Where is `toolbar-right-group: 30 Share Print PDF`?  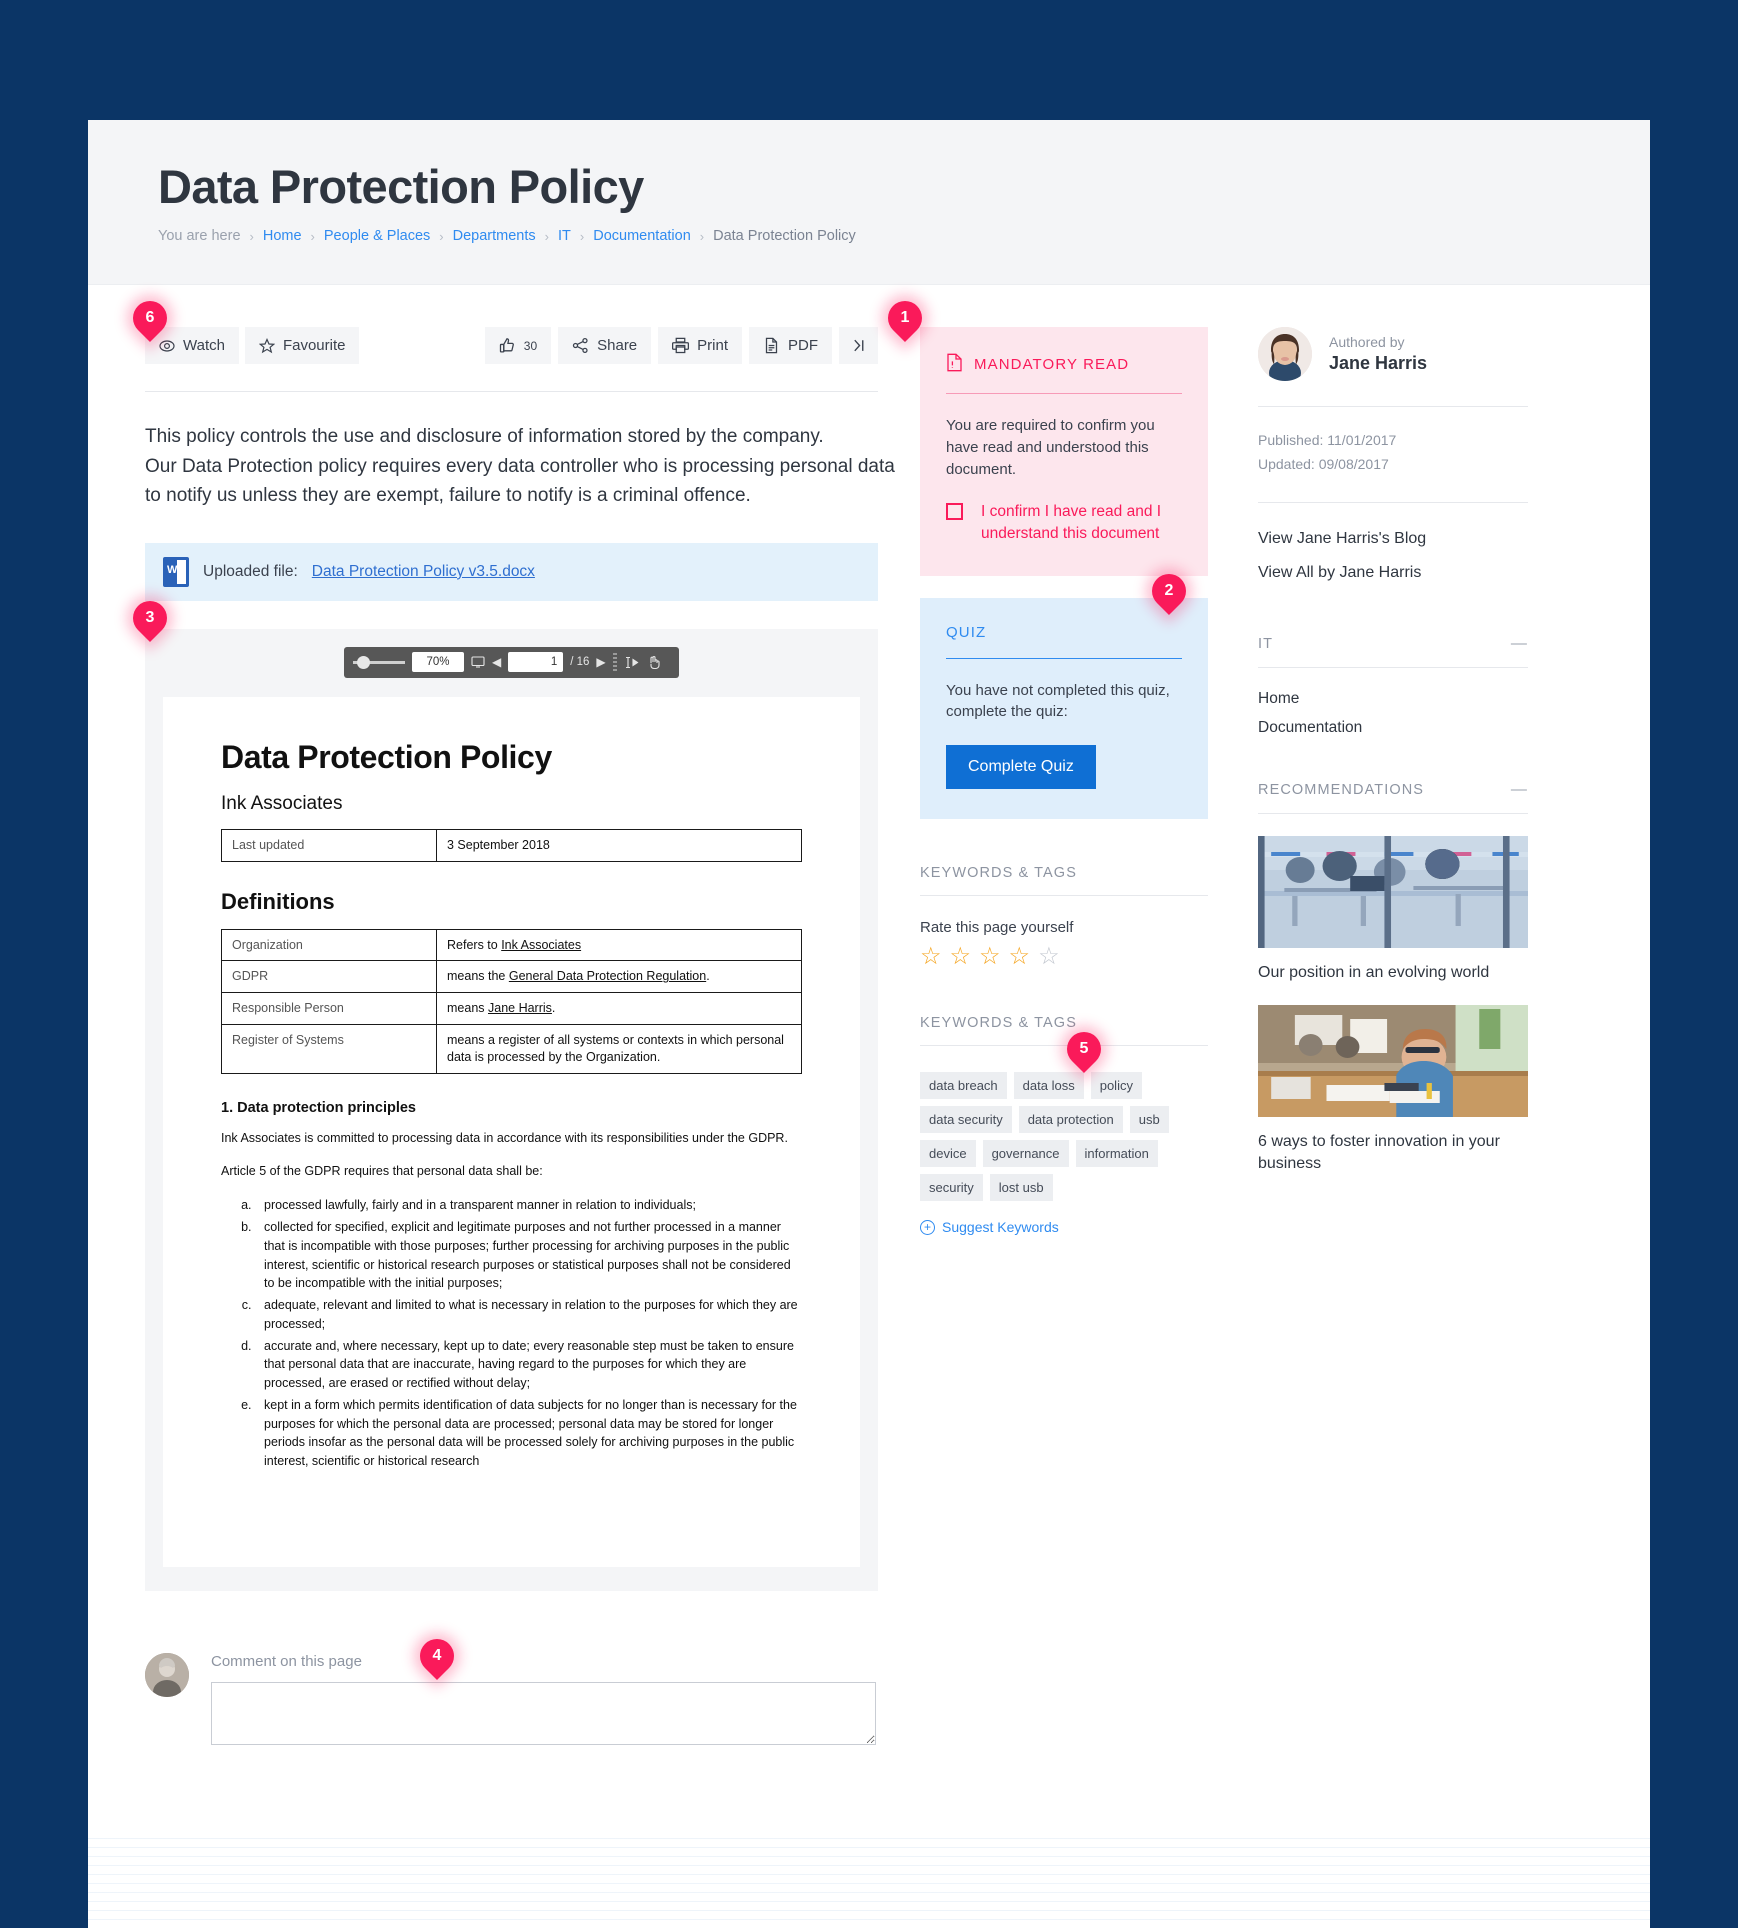
toolbar-right-group: 30 Share Print PDF is located at coordinates (681, 346).